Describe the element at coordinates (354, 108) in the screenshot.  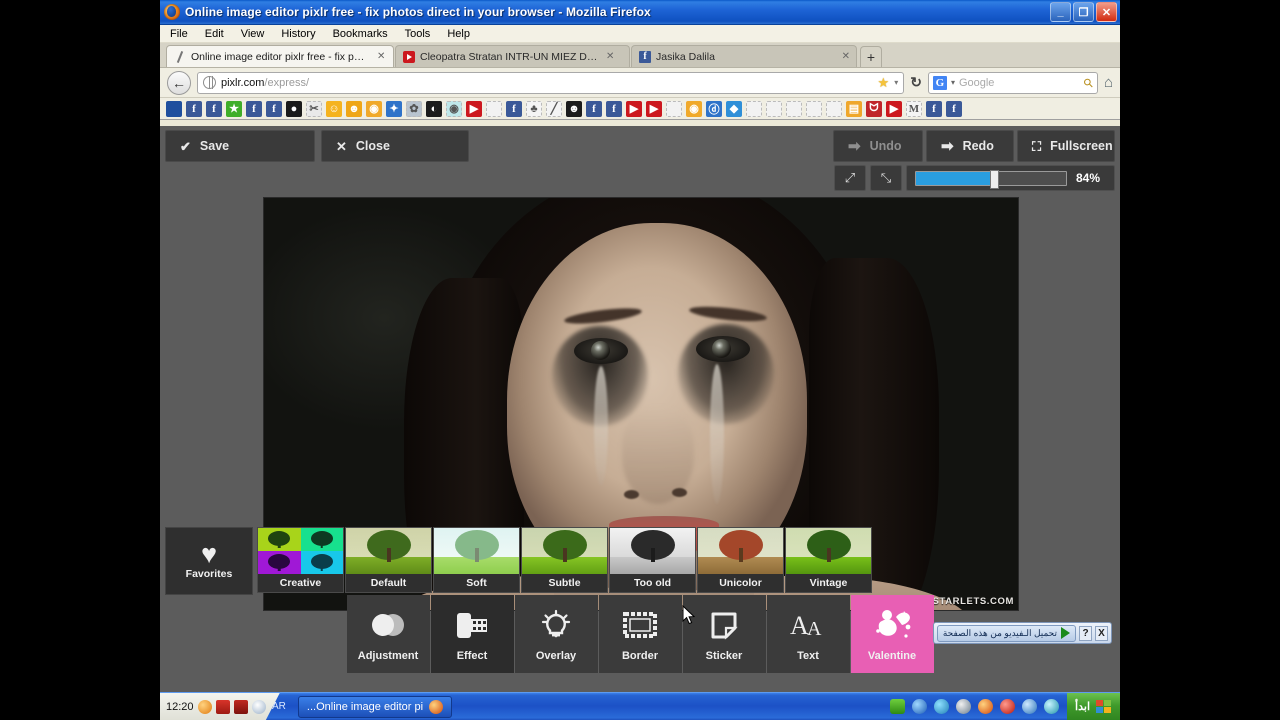
I see `bookmark-smiley-laugh: ☻` at that location.